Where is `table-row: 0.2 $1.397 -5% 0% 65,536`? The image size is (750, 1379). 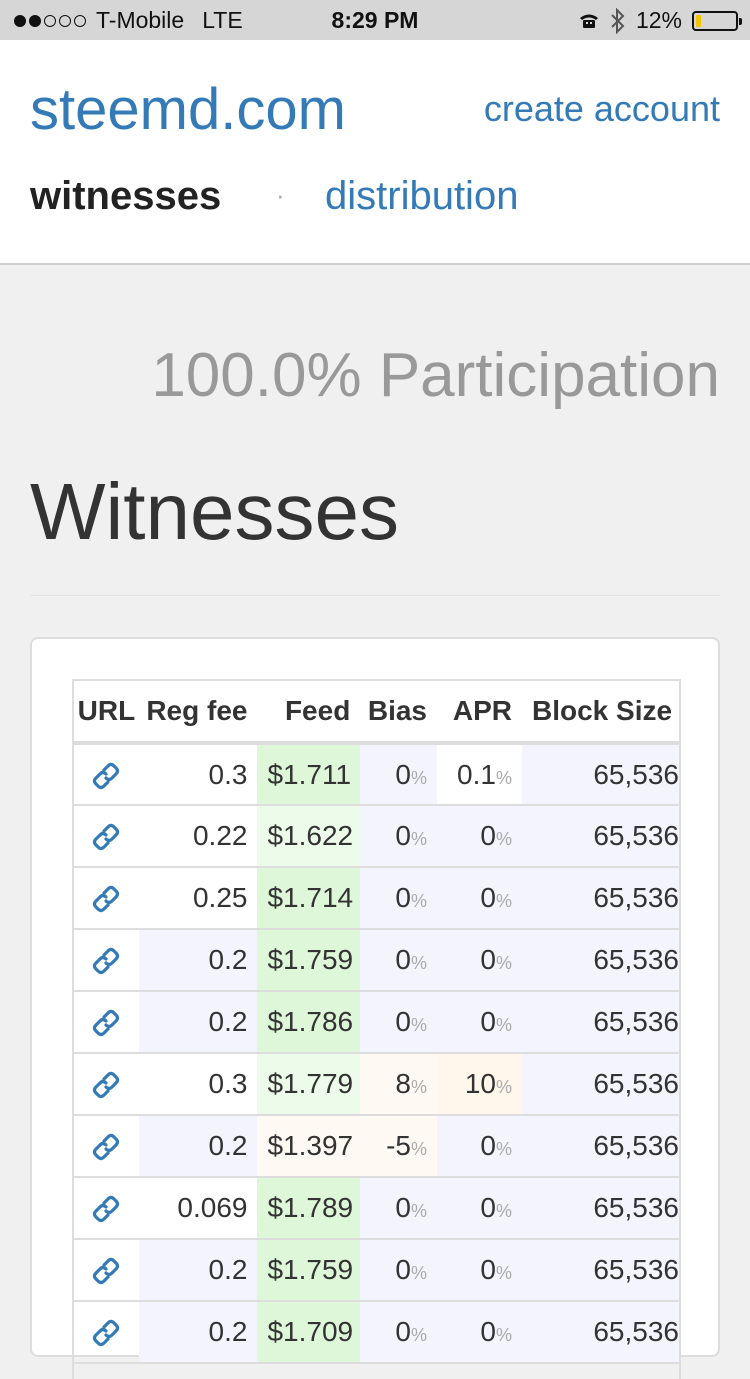 table-row: 0.2 $1.397 -5% 0% 65,536 is located at coordinates (376, 1146).